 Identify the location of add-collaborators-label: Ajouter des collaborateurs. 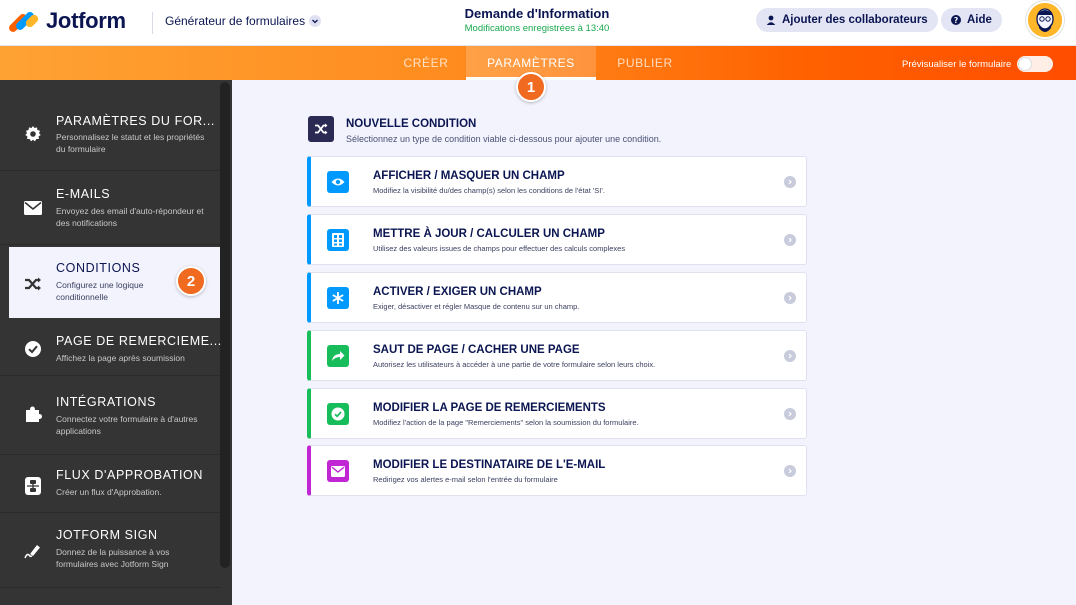
(855, 20).